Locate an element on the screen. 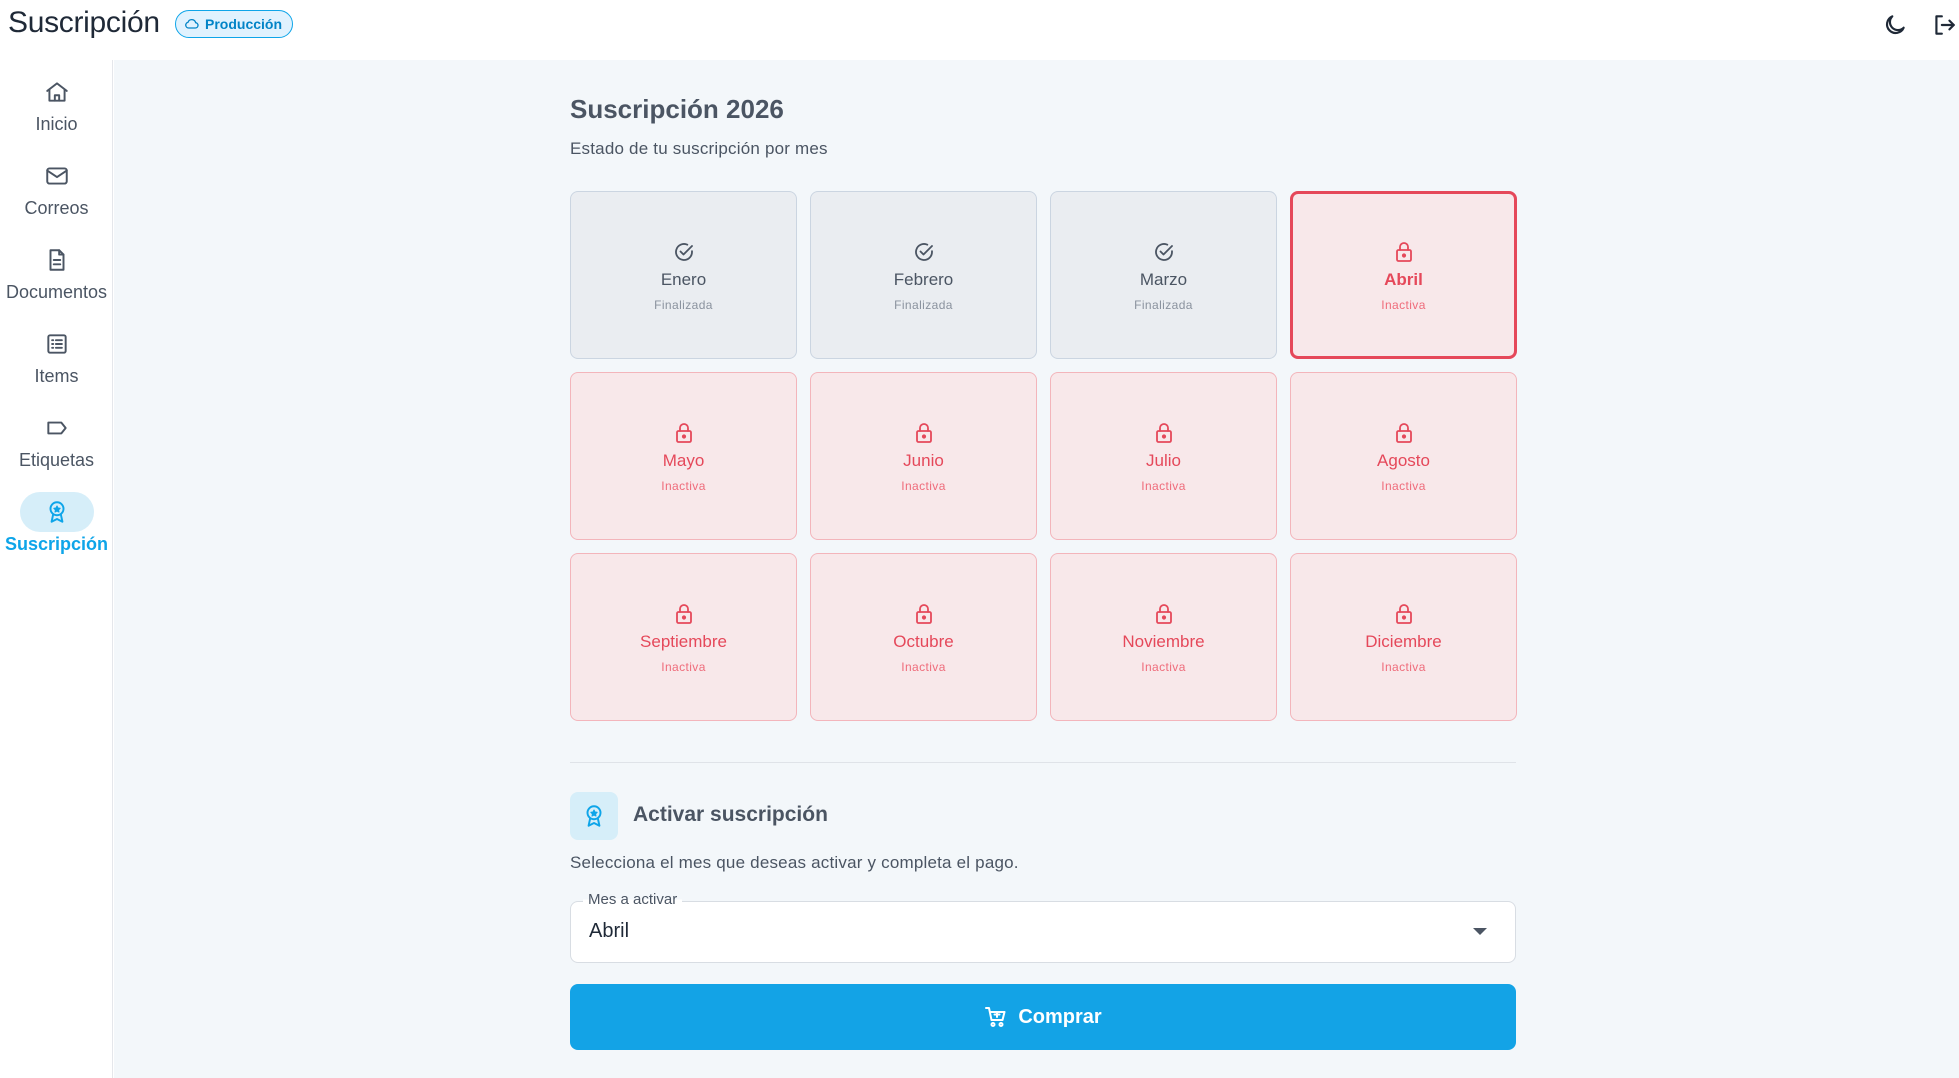 This screenshot has height=1078, width=1959. month-card-octubre: Octubre Inactiva is located at coordinates (923, 637).